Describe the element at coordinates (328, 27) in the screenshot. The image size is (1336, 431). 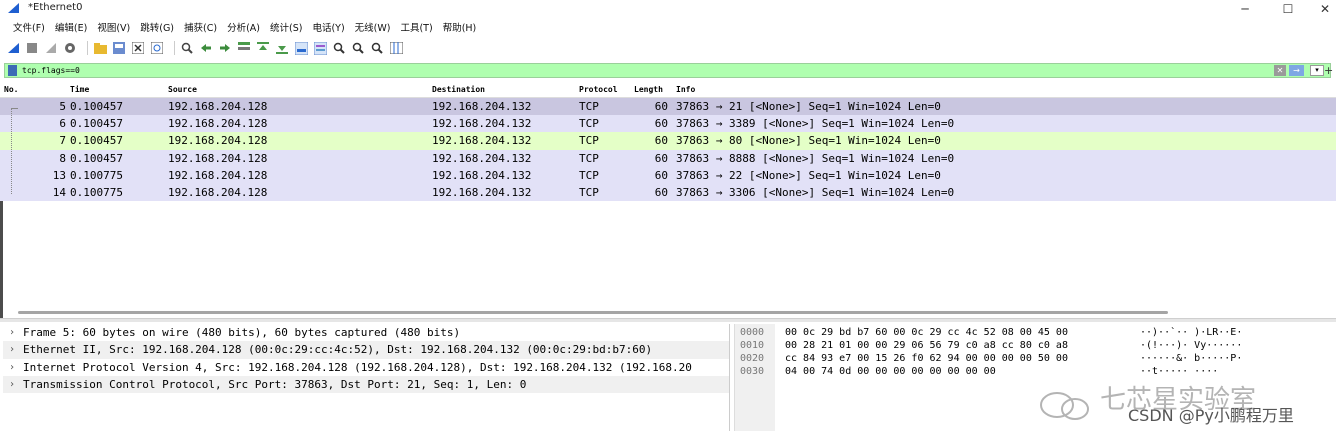
I see `menu-telephony: 电话(Y)` at that location.